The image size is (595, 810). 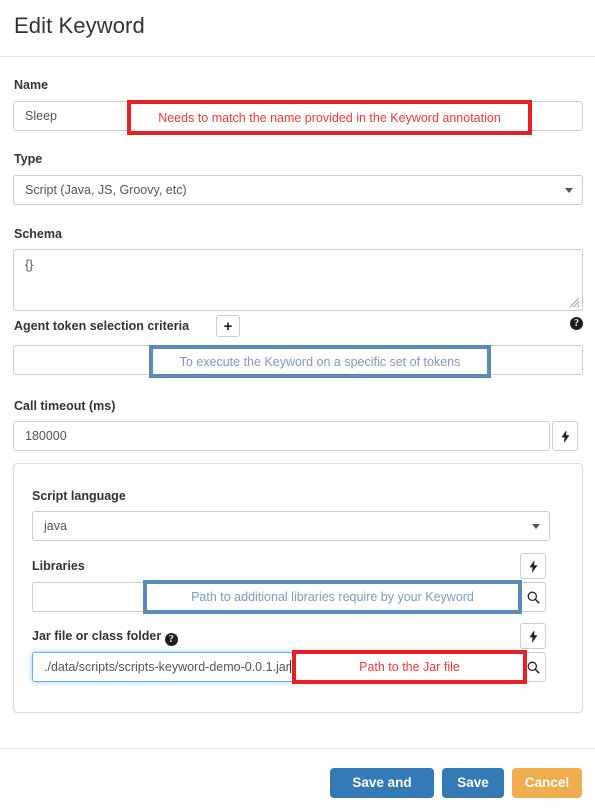 What do you see at coordinates (65, 406) in the screenshot?
I see `call-timeout-label: Call timeout (ms)` at bounding box center [65, 406].